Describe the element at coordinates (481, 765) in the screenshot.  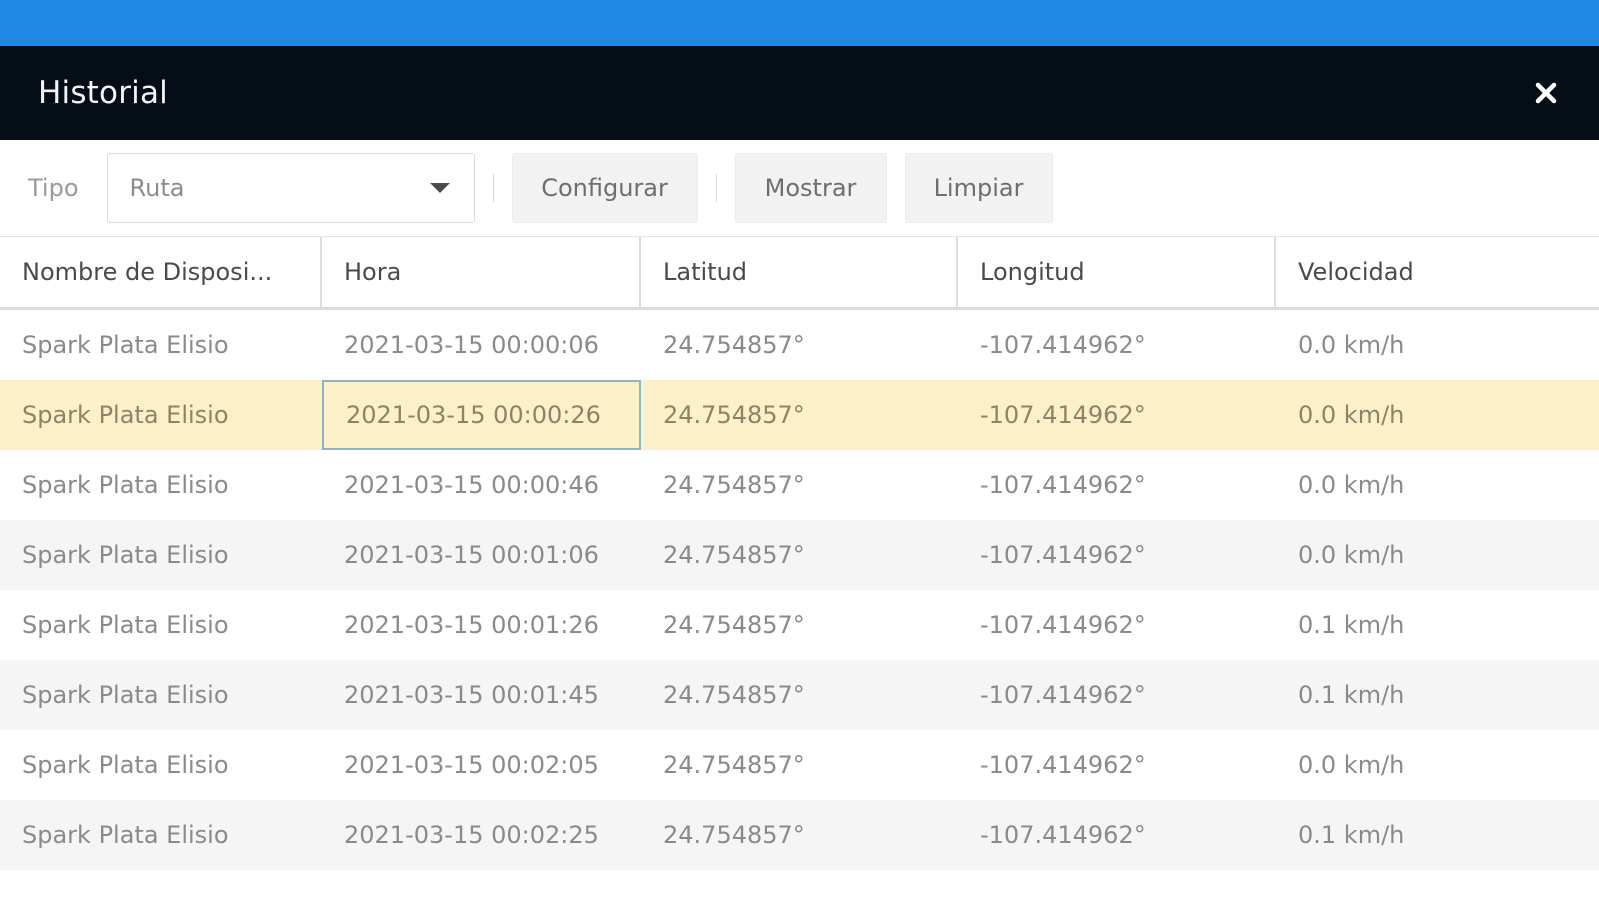
I see `cell-hora: 2021-03-15 00:02:05` at that location.